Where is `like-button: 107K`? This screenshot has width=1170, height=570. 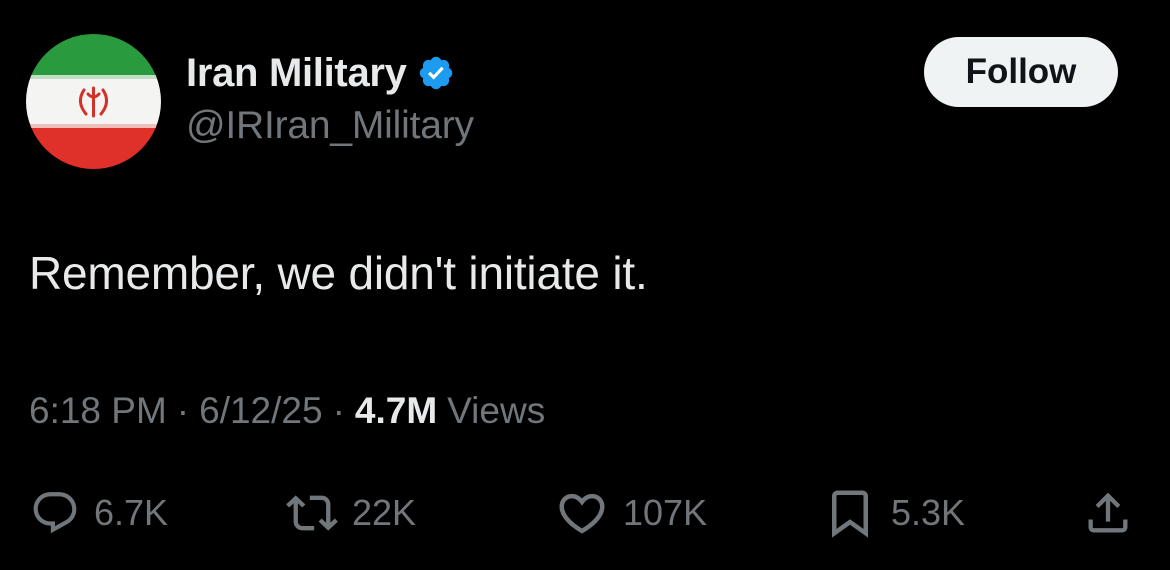
like-button: 107K is located at coordinates (631, 513).